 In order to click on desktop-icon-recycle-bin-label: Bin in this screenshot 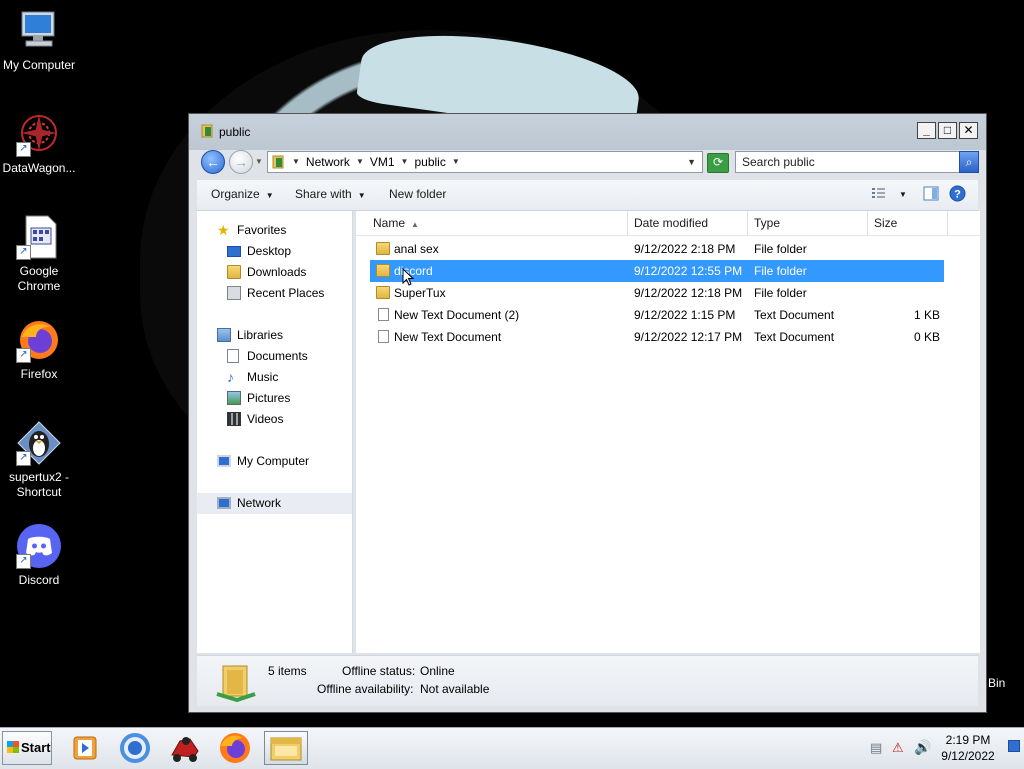, I will do `click(996, 683)`.